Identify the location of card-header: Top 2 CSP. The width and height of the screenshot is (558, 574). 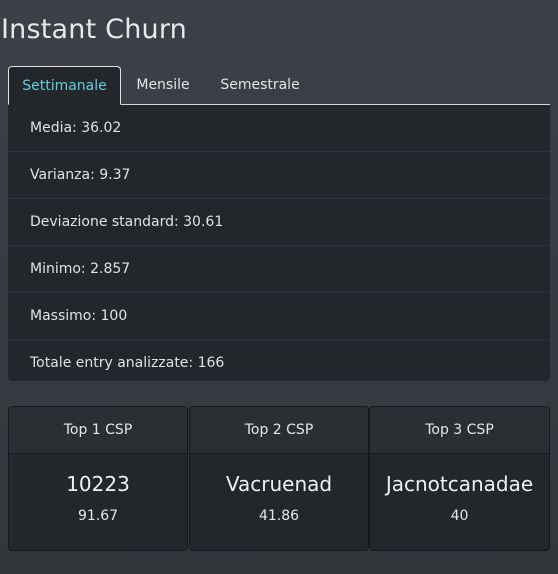
(279, 430).